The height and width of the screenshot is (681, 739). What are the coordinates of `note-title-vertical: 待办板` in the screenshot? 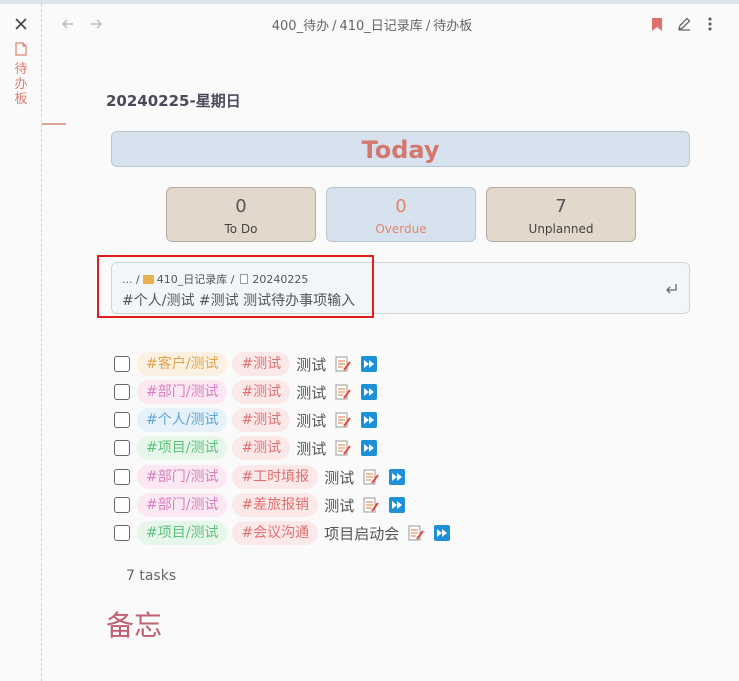 It's located at (21, 84).